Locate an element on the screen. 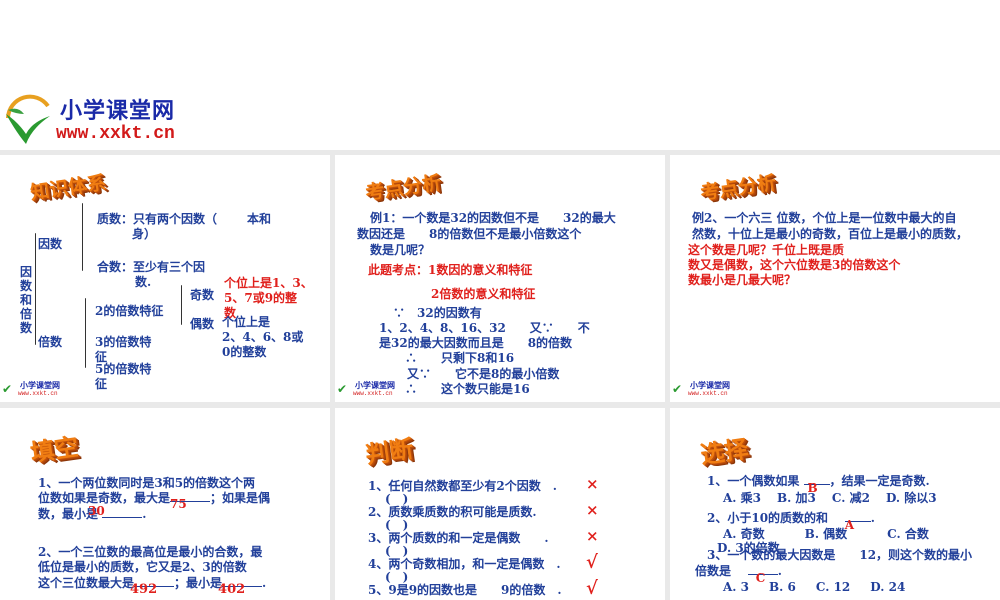  question-line: 然数，十位上是最小的奇数，百位上是最小的质数， is located at coordinates (830, 234).